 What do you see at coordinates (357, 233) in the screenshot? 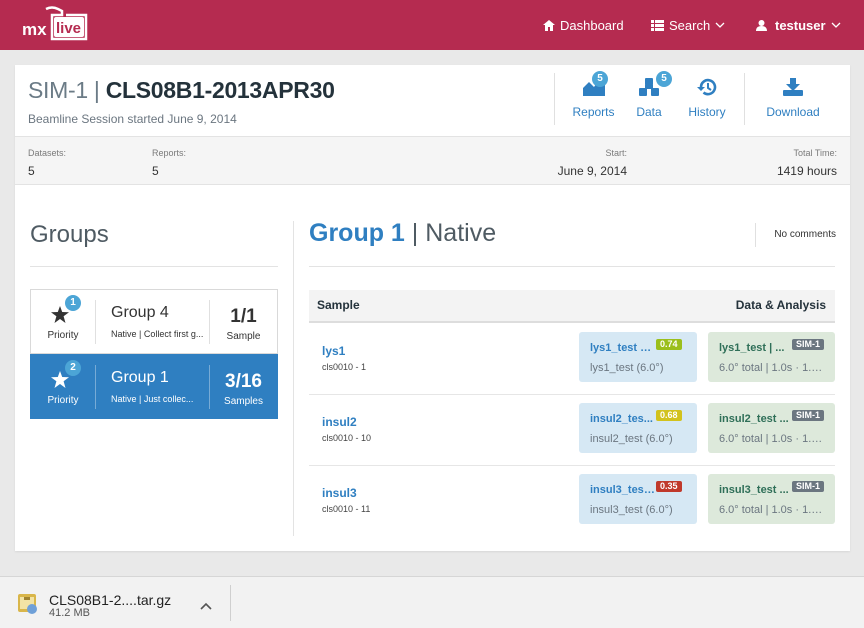
I see `group-detail-name: Group 1` at bounding box center [357, 233].